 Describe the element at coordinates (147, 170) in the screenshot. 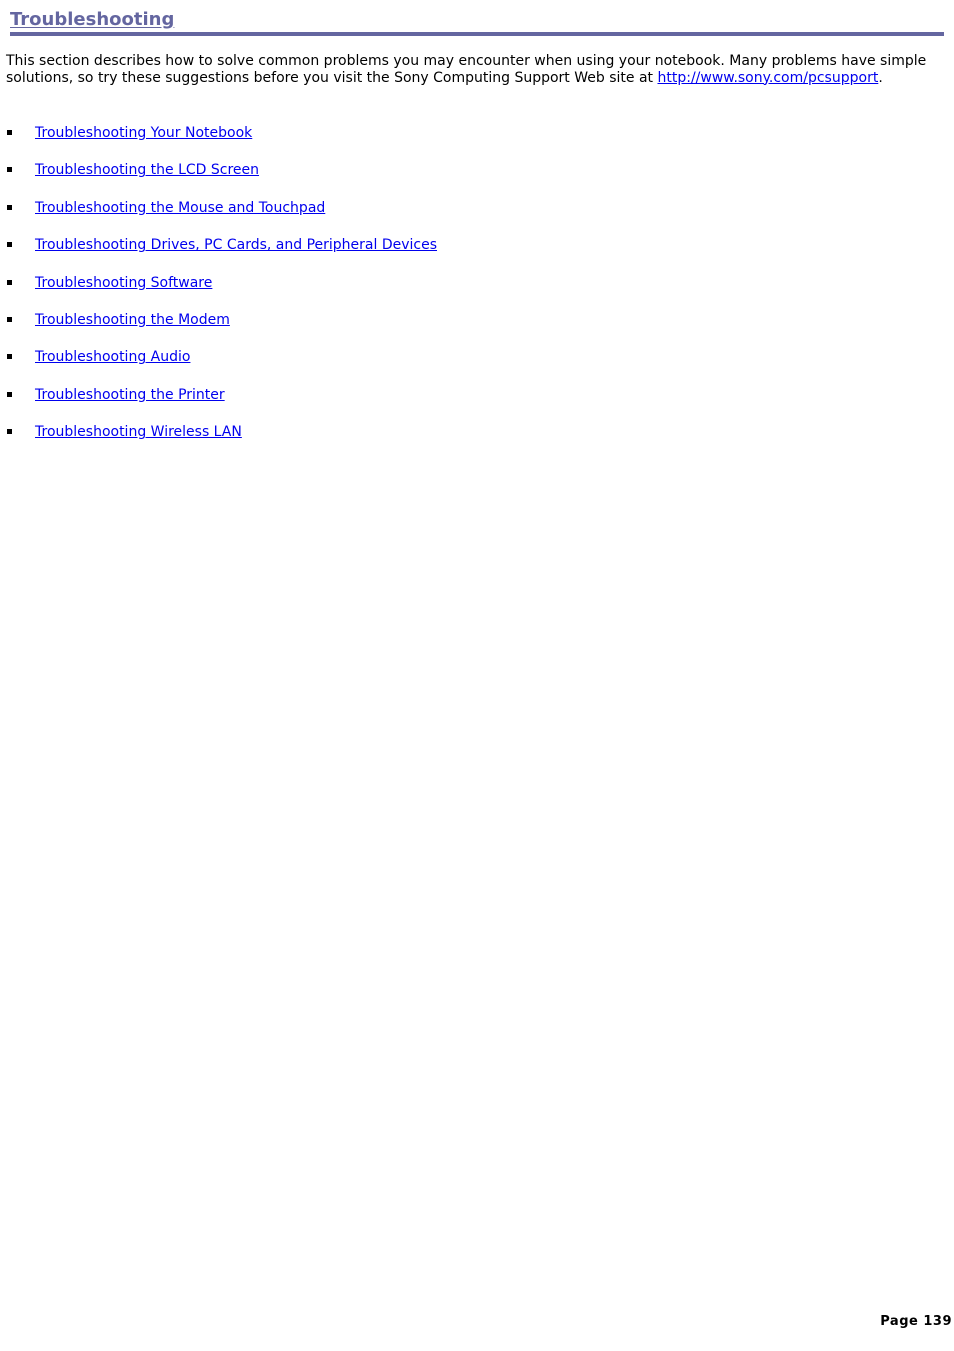

I see `link-troubleshooting-lcd-screen: Troubleshooting the LCD Screen` at that location.